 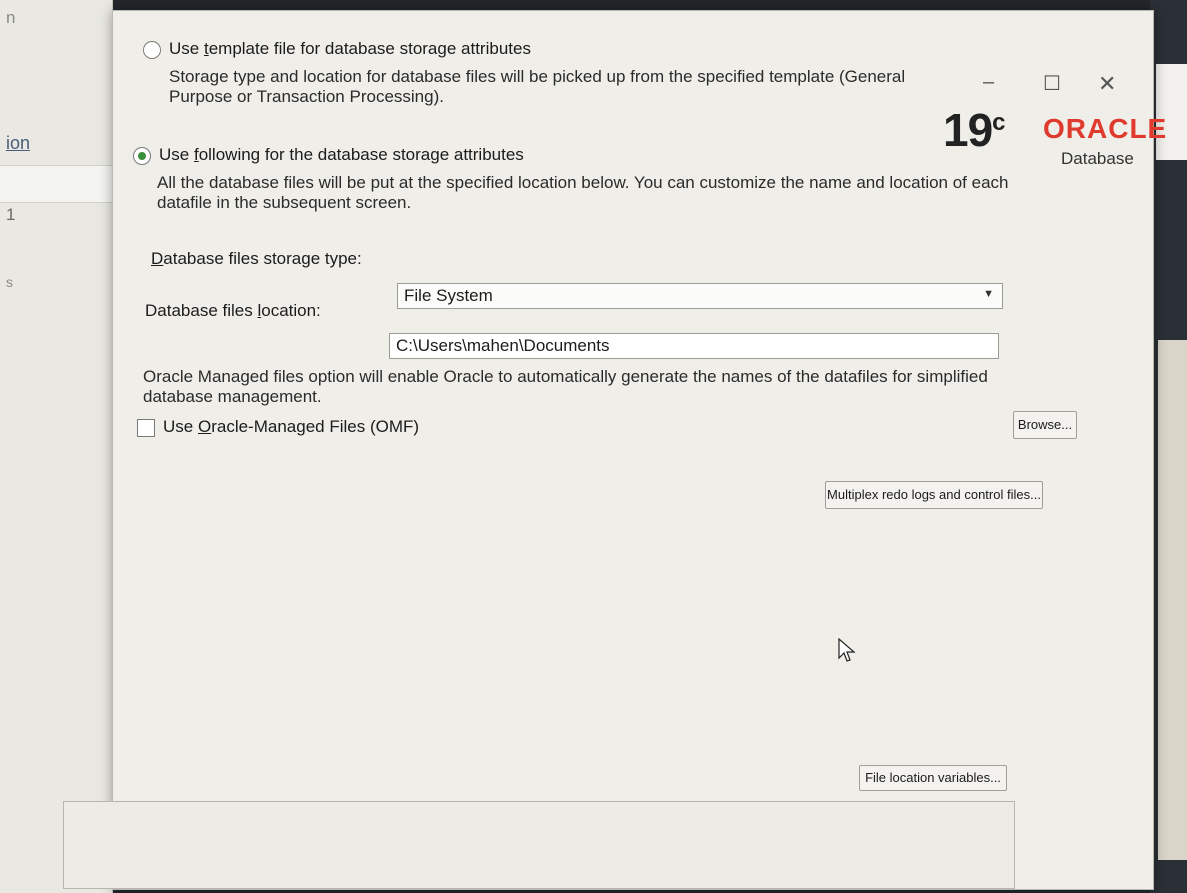 I want to click on omf-option: Use Oracle-Managed Files (OMF), so click(x=278, y=427).